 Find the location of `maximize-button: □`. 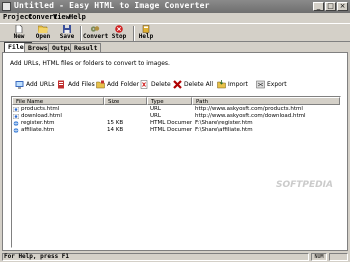

maximize-button: □ is located at coordinates (330, 6).